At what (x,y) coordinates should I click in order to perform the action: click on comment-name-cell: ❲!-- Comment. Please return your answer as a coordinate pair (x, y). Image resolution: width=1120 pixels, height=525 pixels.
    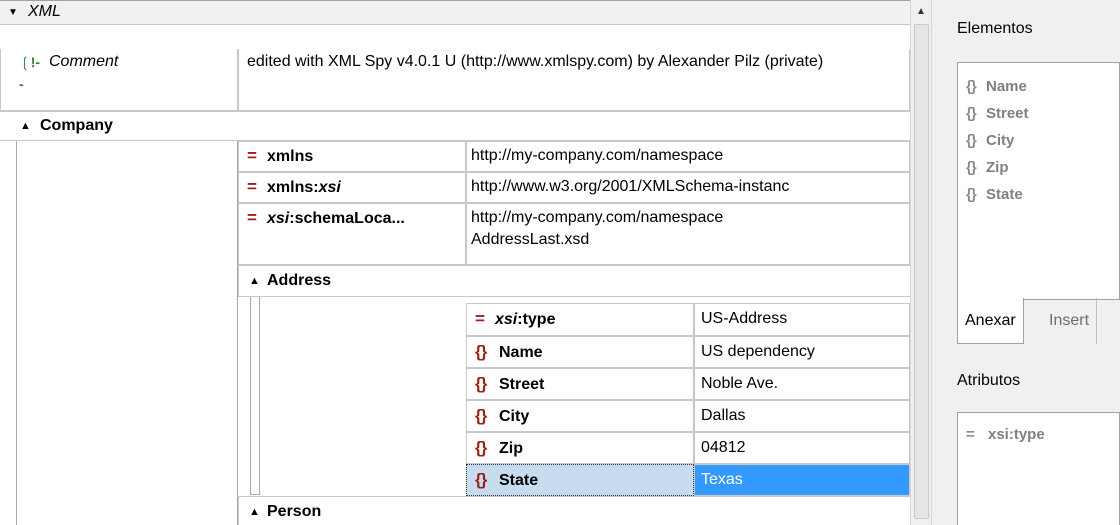
    Looking at the image, I should click on (119, 80).